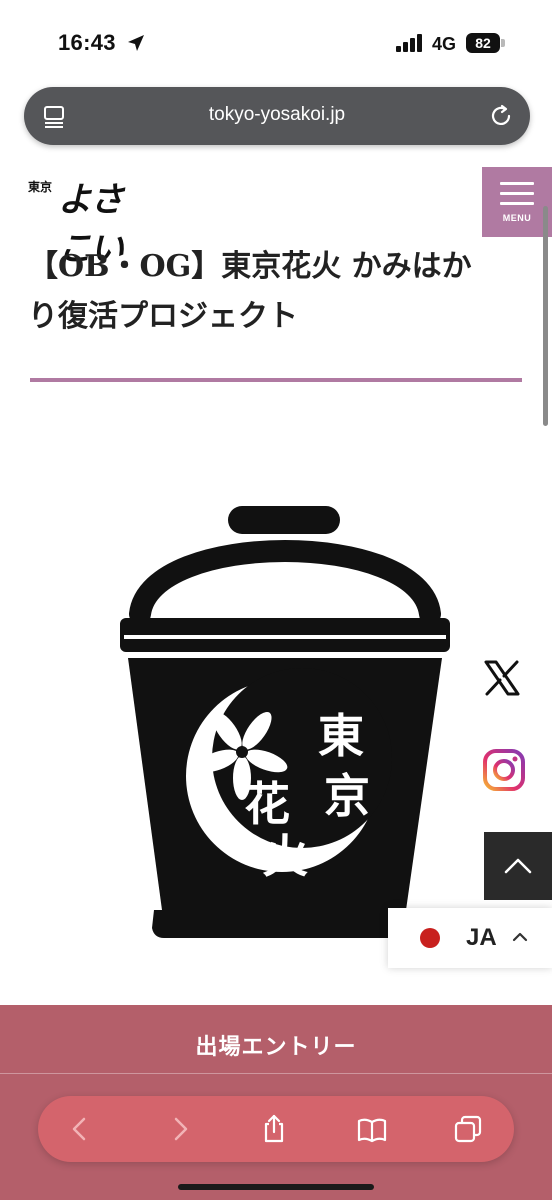  What do you see at coordinates (517, 218) in the screenshot?
I see `menu-label: MENU` at bounding box center [517, 218].